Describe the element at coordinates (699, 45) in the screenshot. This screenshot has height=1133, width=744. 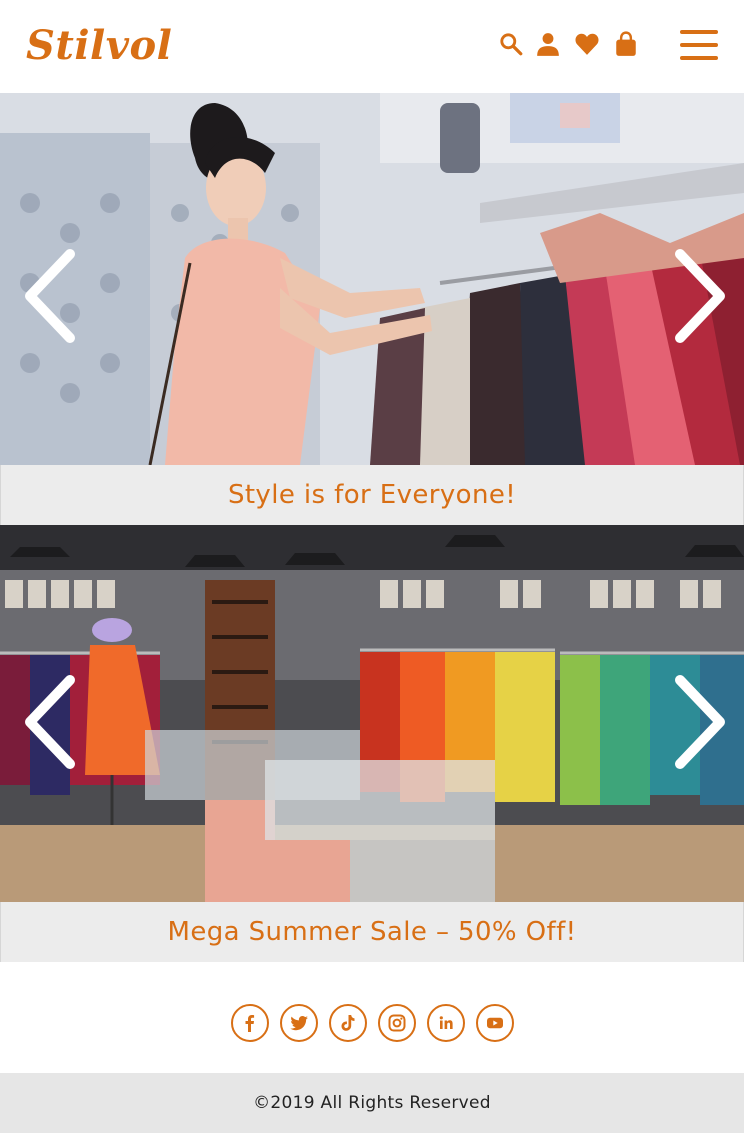
I see `hamburger-menu-icon` at that location.